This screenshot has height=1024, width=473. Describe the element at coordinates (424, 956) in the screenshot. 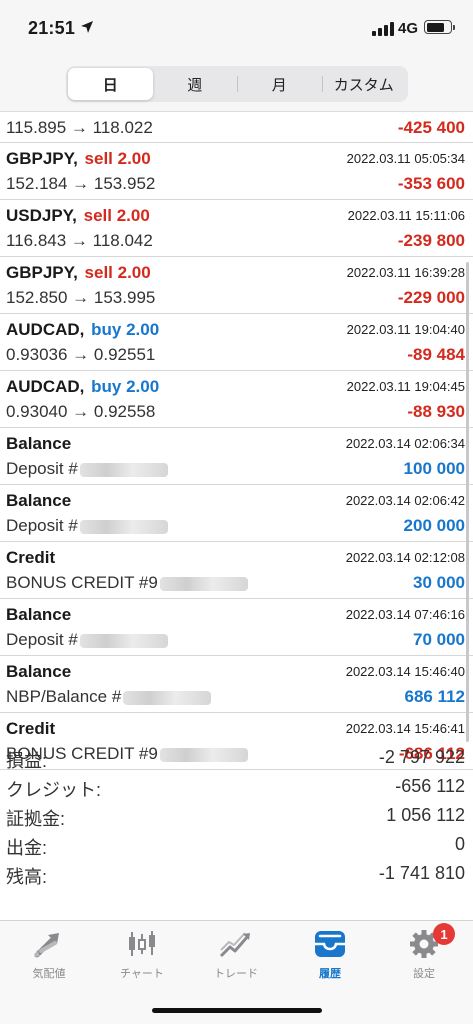

I see `tab-settings: 1 設定` at that location.